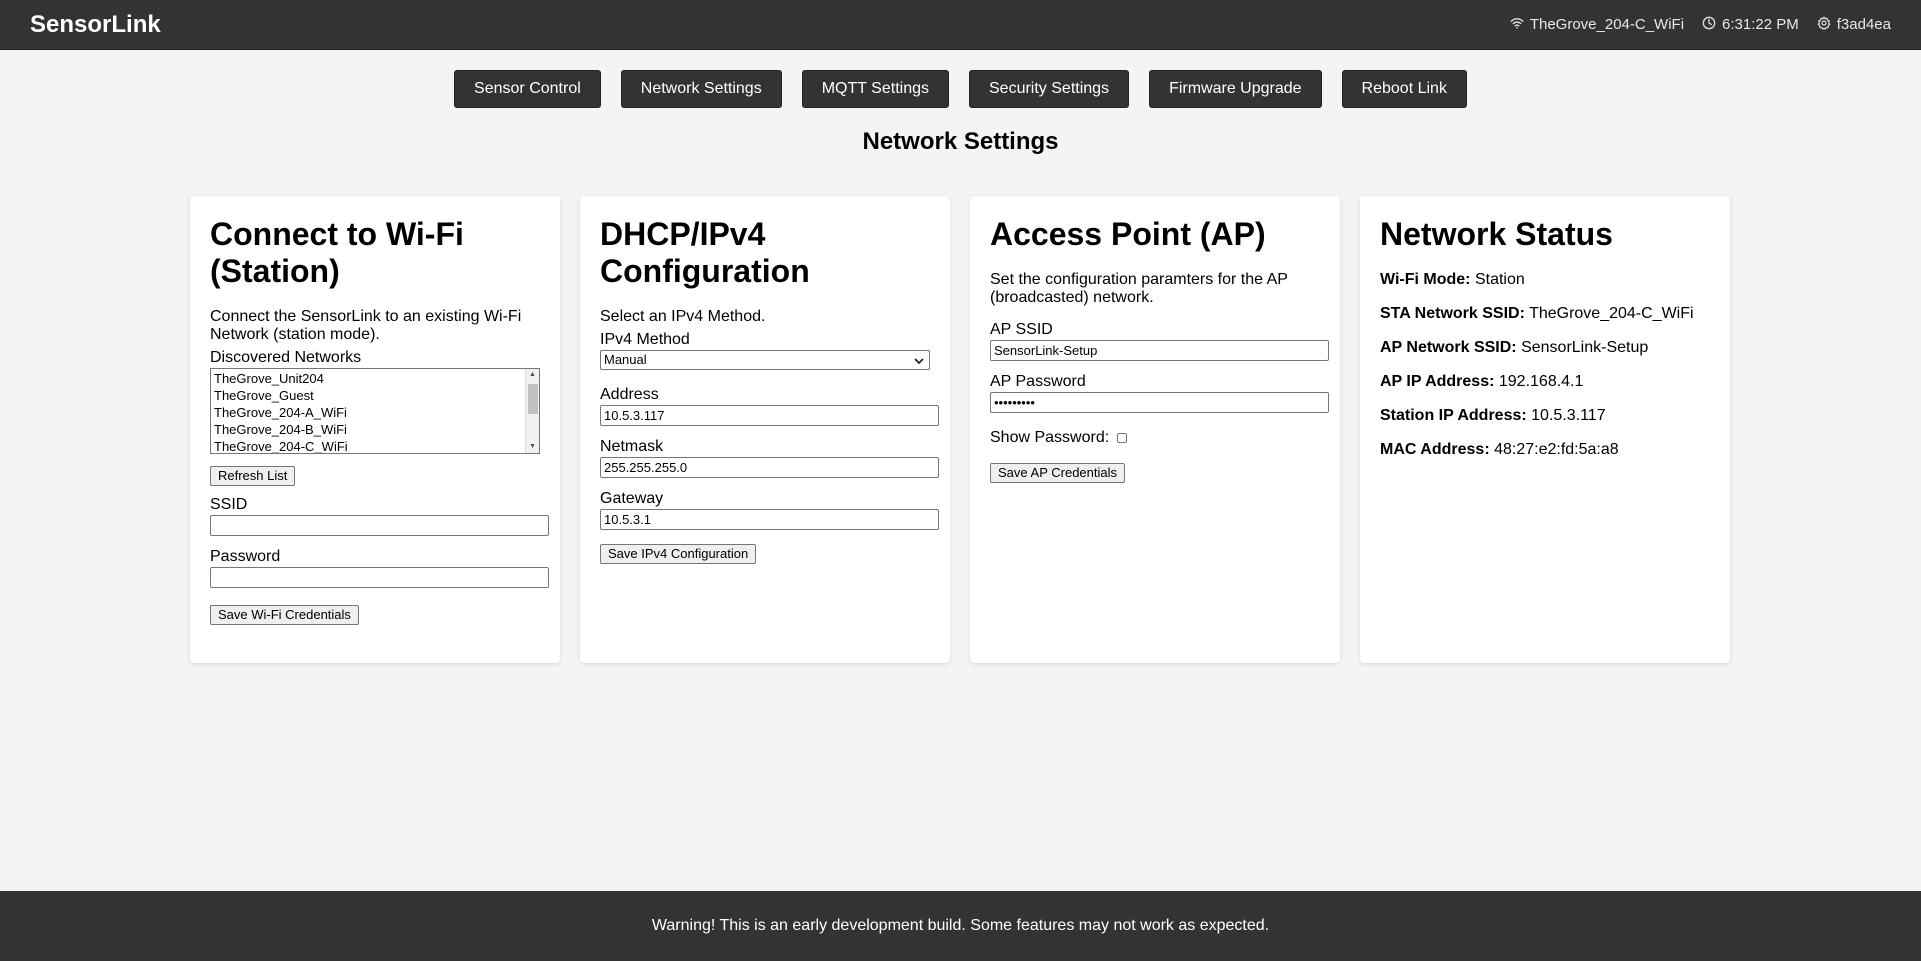 The width and height of the screenshot is (1921, 961). I want to click on show-password-label: Show Password:, so click(1050, 437).